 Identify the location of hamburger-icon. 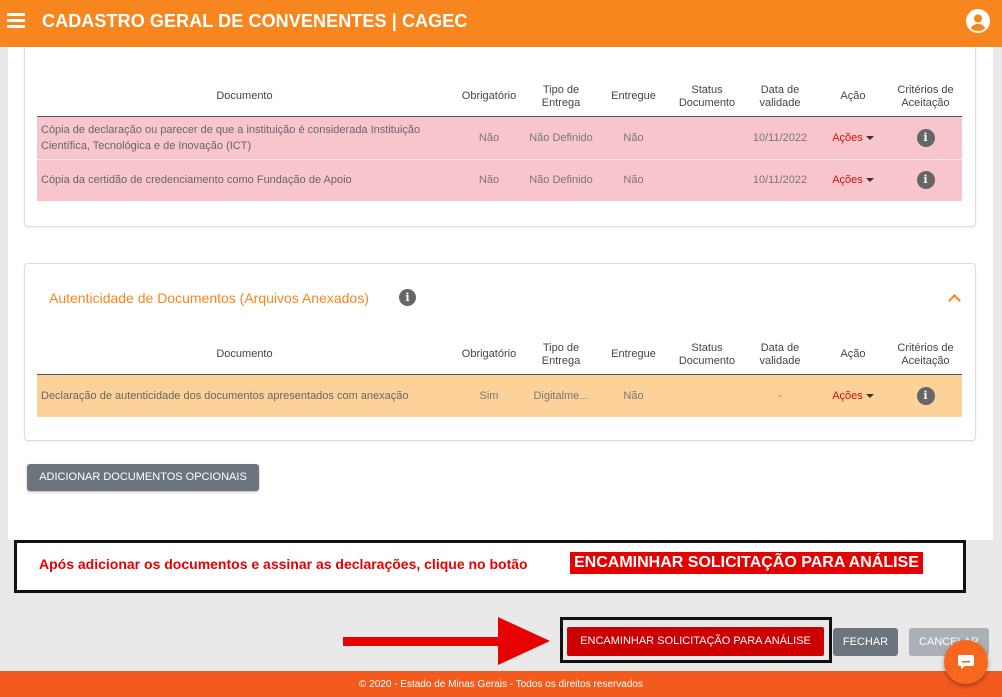
(16, 22).